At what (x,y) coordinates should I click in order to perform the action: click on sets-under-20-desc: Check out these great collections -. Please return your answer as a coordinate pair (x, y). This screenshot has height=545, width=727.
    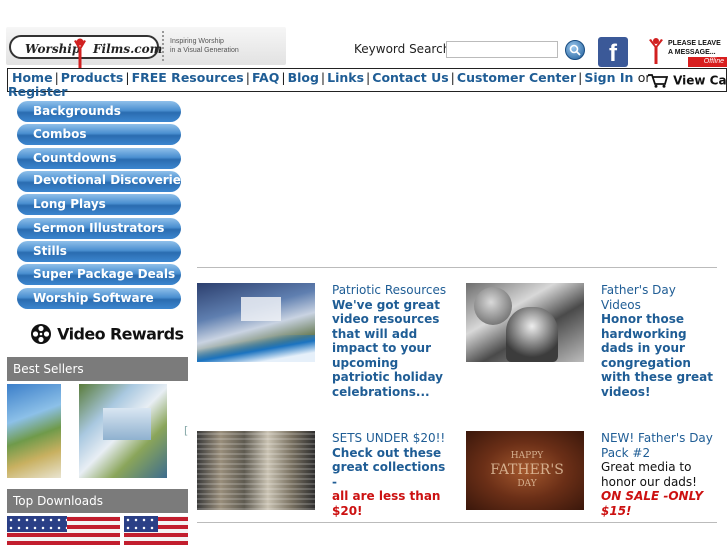
    Looking at the image, I should click on (389, 467).